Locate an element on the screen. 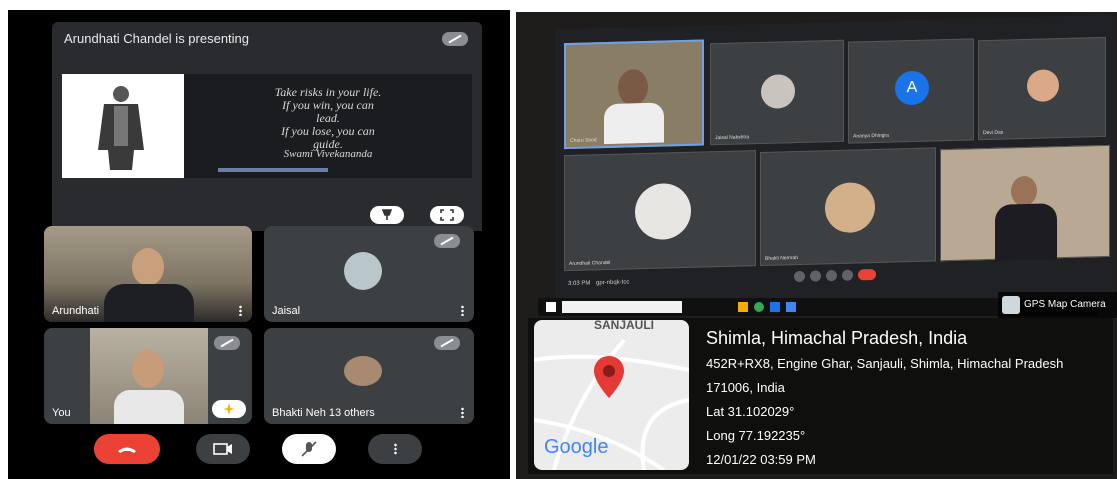 The width and height of the screenshot is (1117, 479). gps-app-label: GPS Map Camera is located at coordinates (1065, 304).